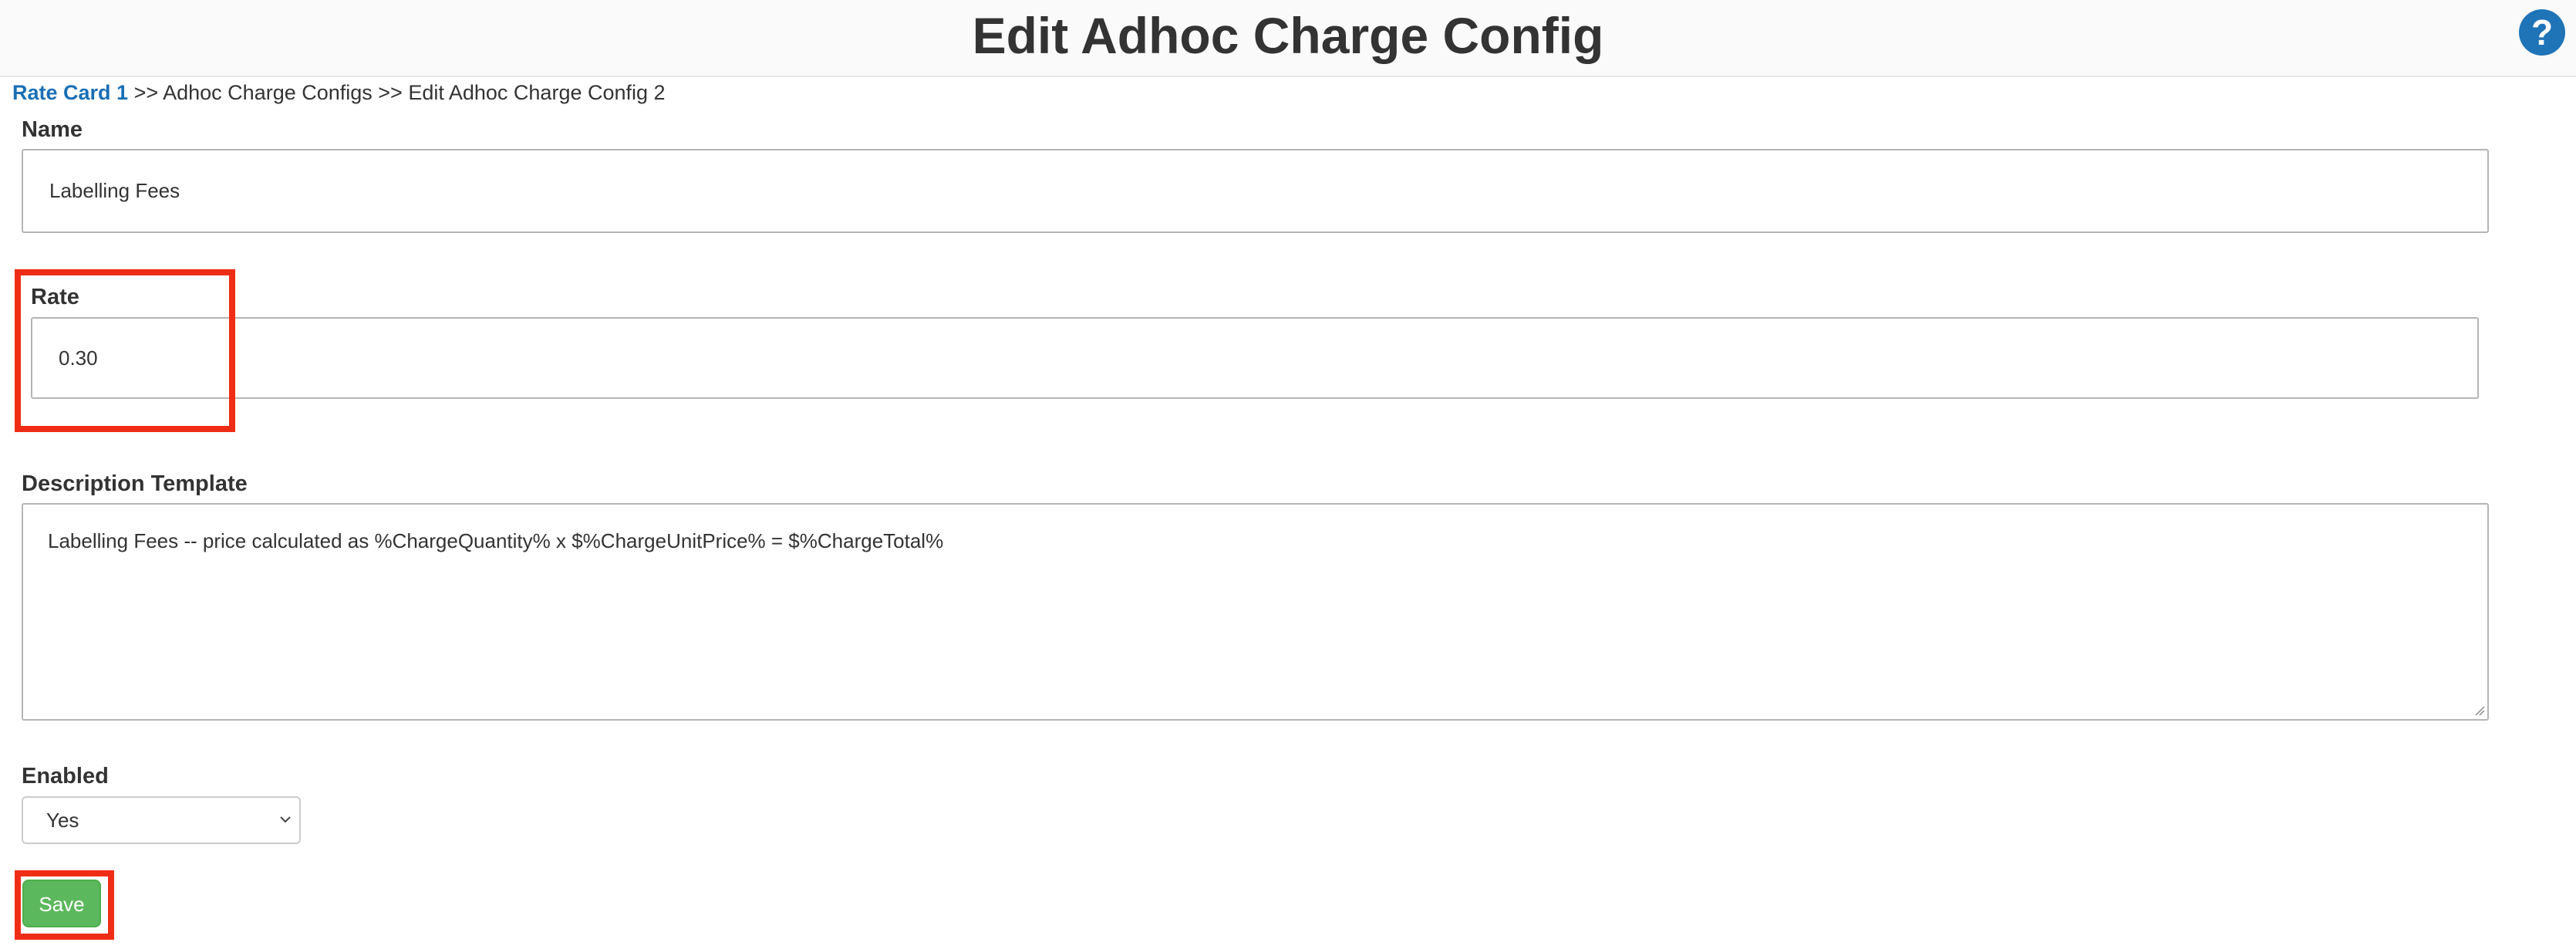 The height and width of the screenshot is (949, 2576). Describe the element at coordinates (61, 903) in the screenshot. I see `save-button: Save` at that location.